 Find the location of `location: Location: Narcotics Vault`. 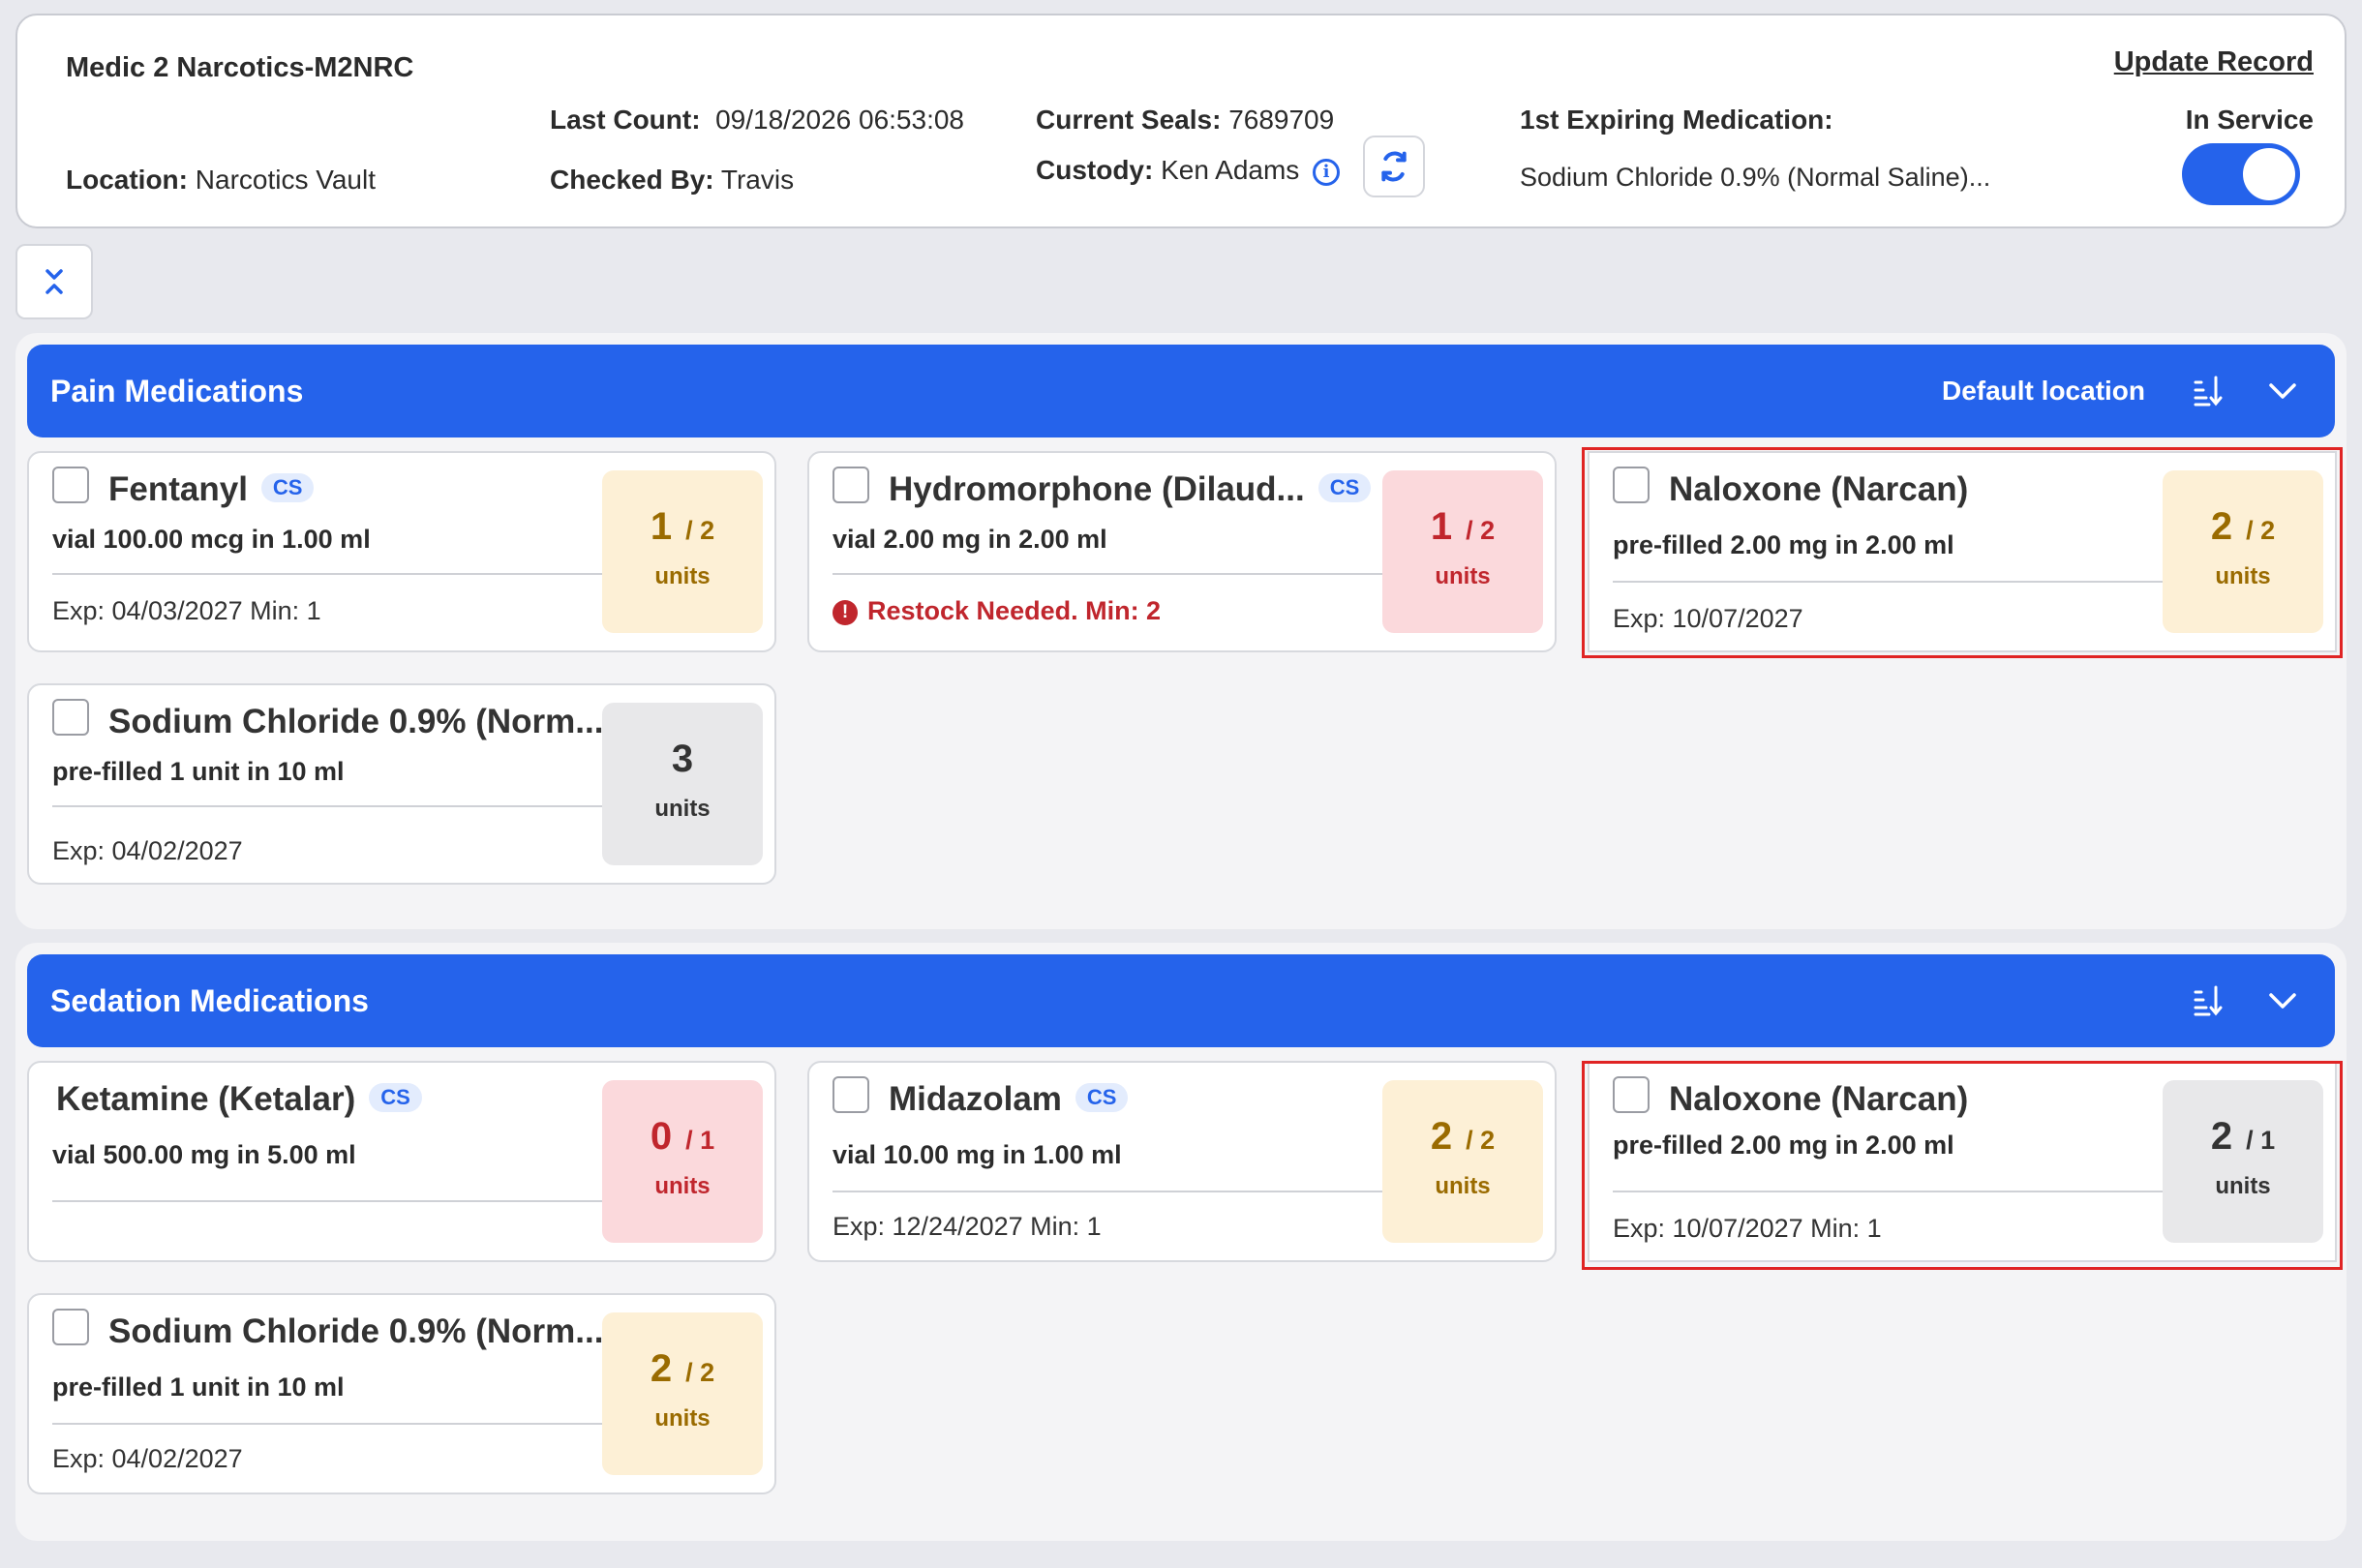

location: Location: Narcotics Vault is located at coordinates (221, 180).